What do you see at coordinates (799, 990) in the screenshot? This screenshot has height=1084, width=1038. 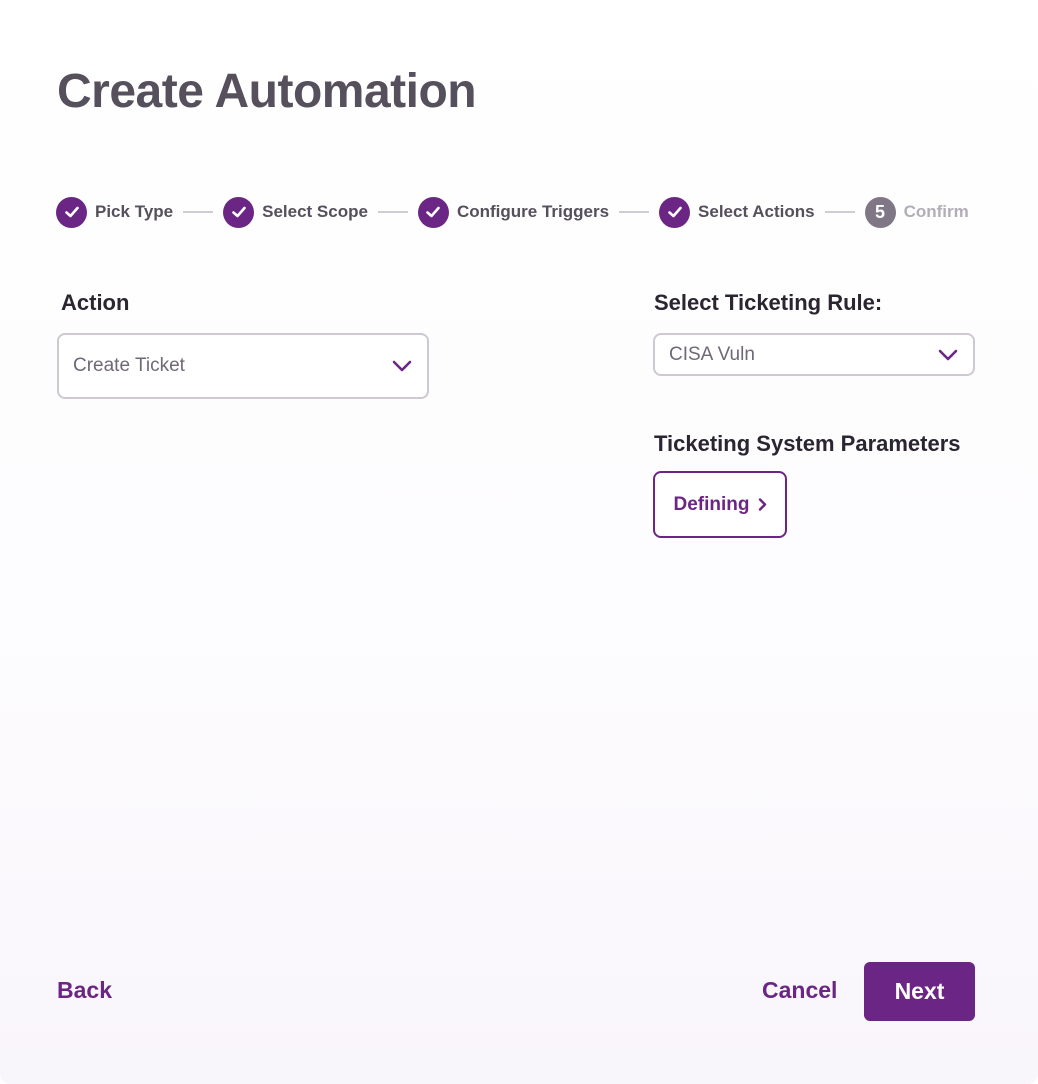 I see `cancel-button: Cancel` at bounding box center [799, 990].